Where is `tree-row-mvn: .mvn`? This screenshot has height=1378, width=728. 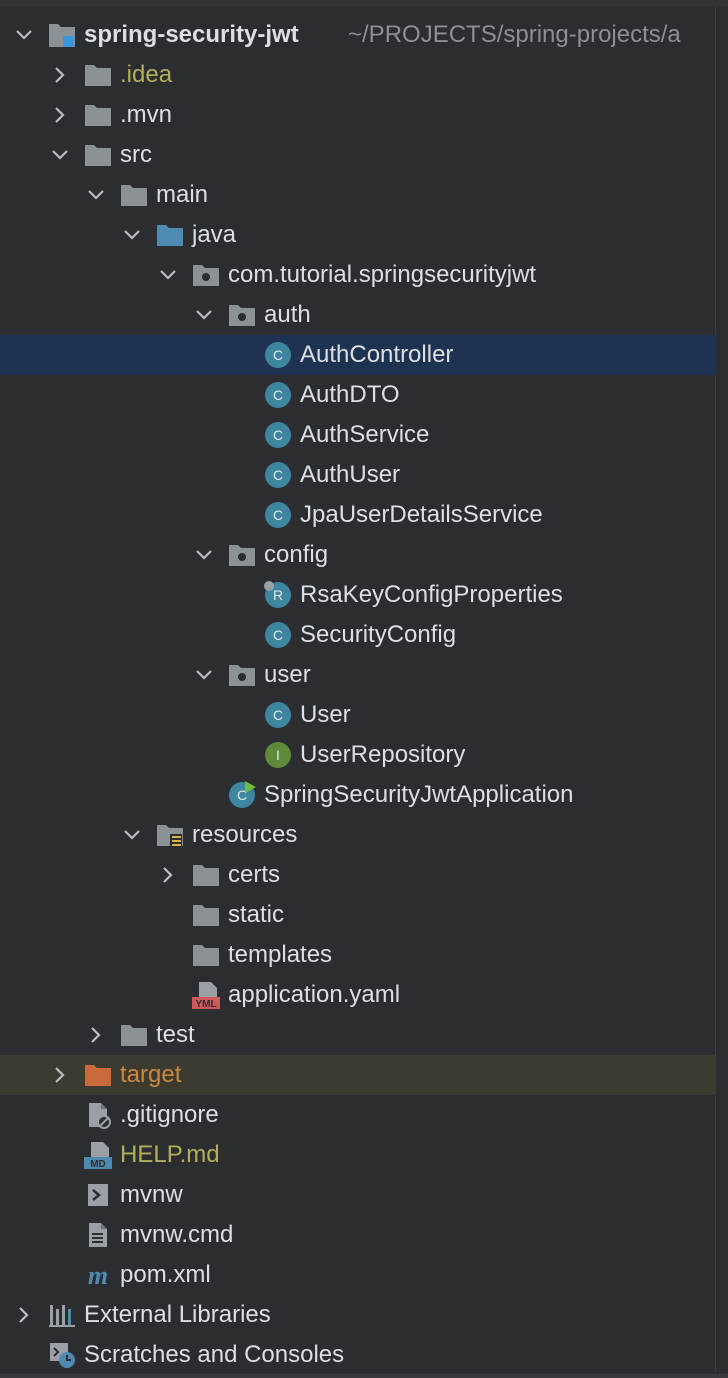
tree-row-mvn: .mvn is located at coordinates (358, 115).